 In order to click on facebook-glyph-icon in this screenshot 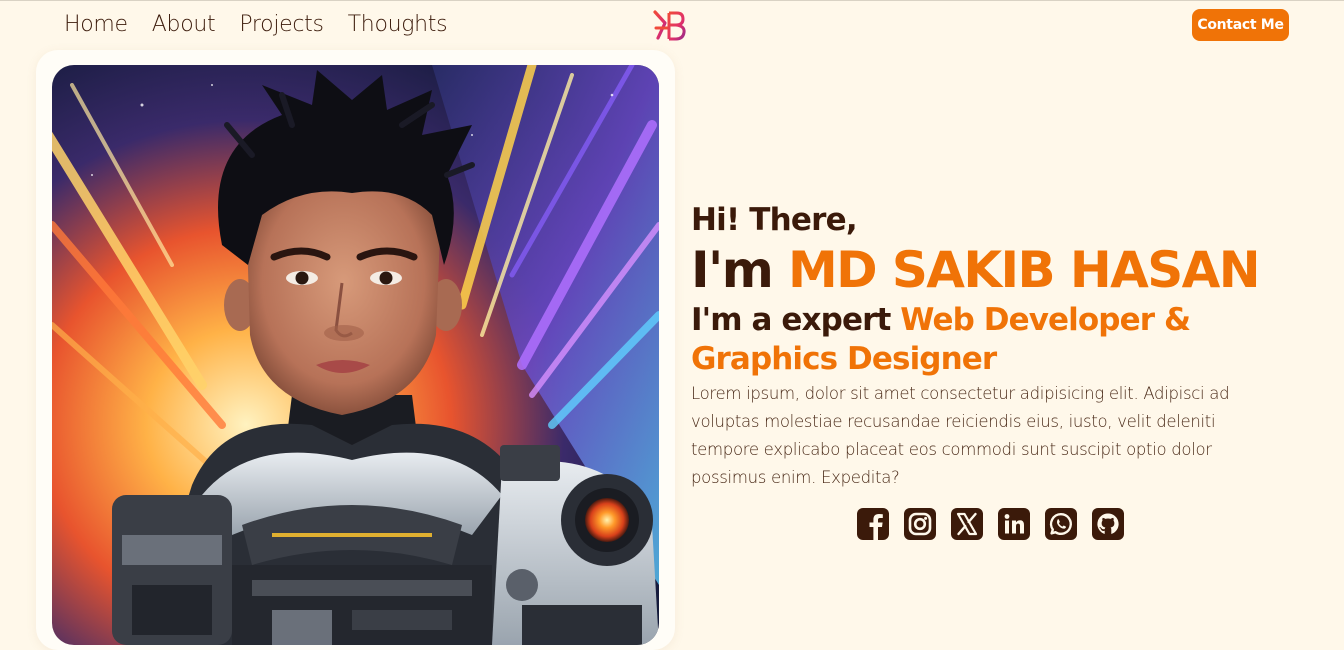, I will do `click(876, 527)`.